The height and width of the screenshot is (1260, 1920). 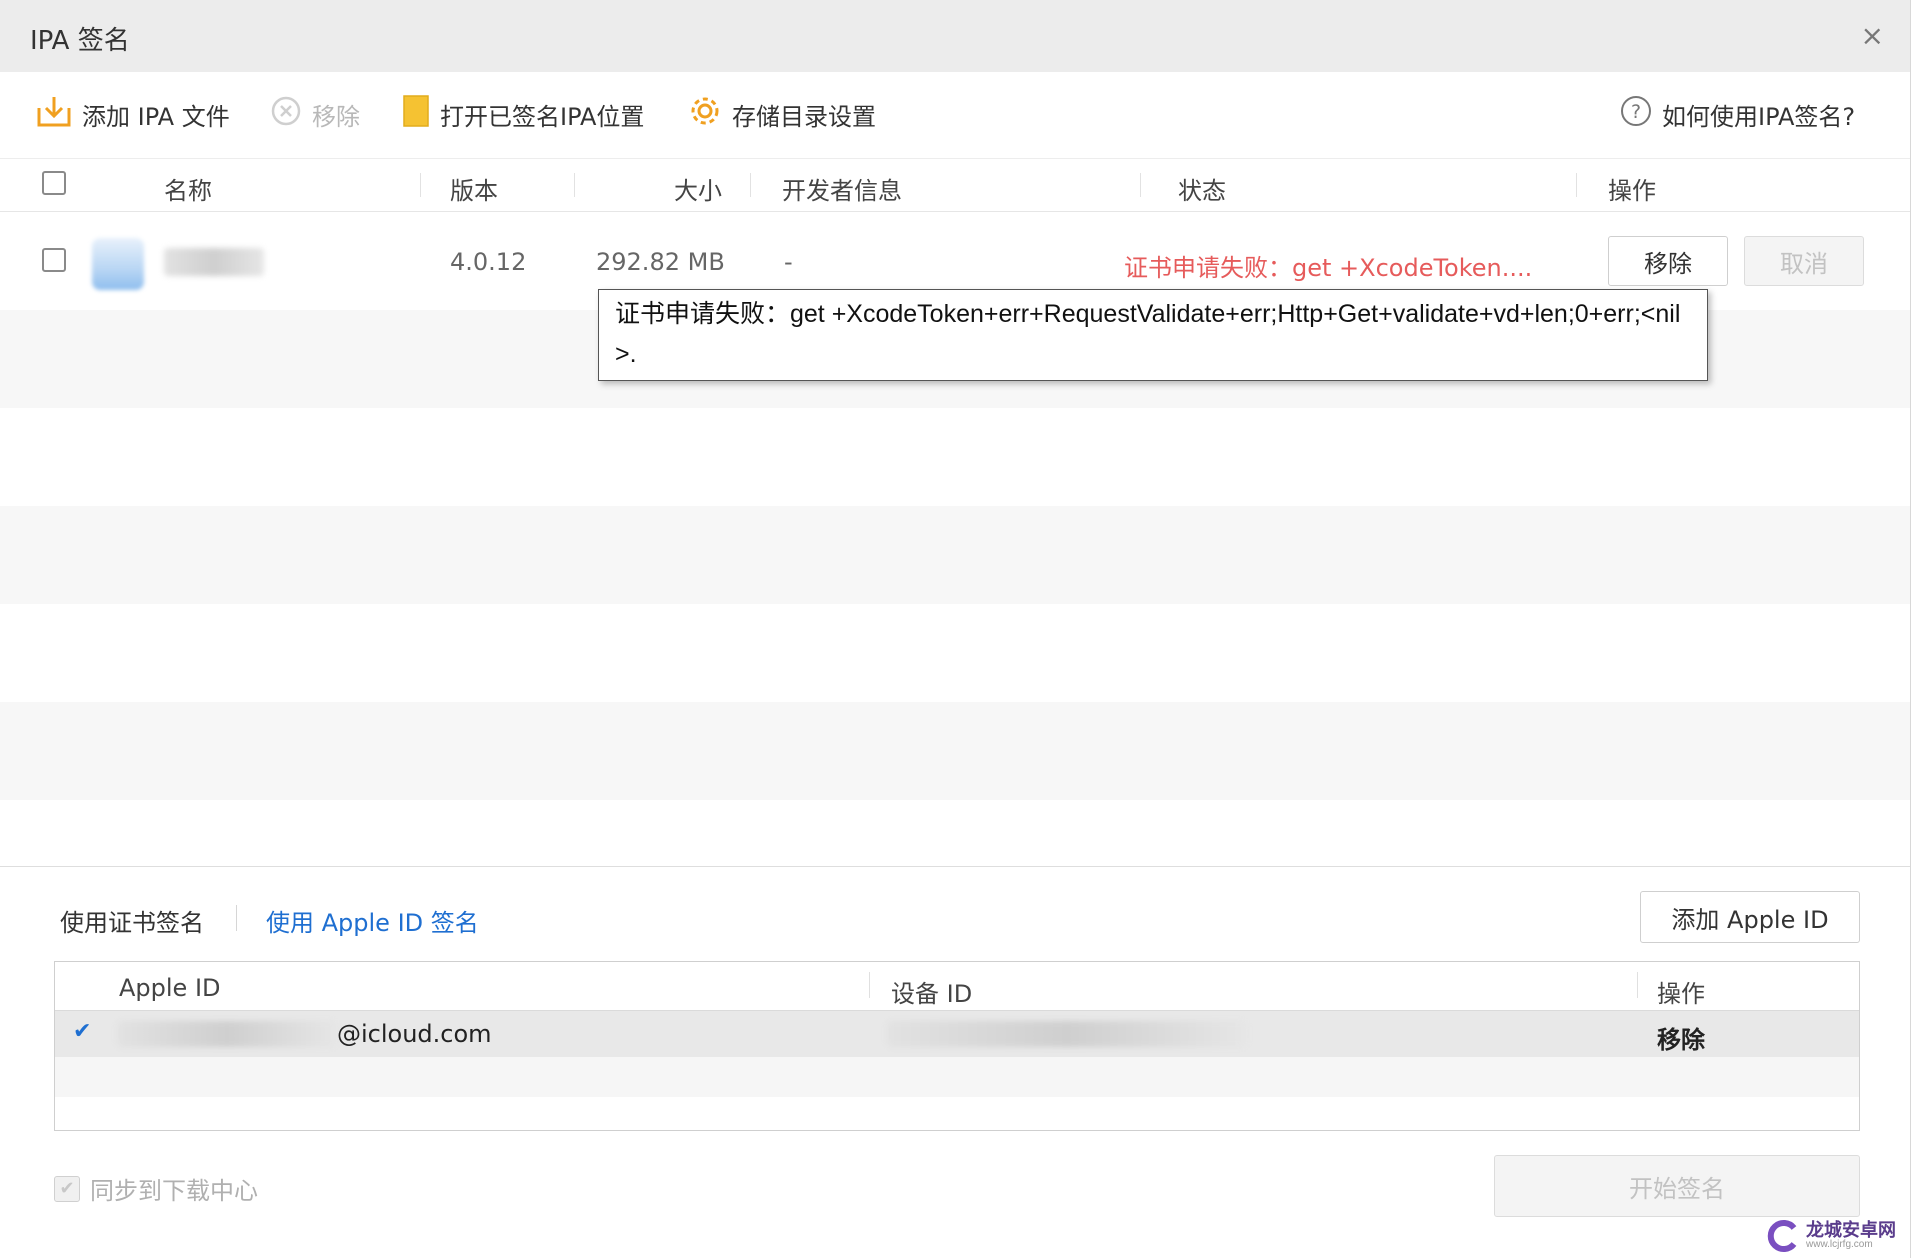 What do you see at coordinates (804, 116) in the screenshot?
I see `storage-settings-label: 存储目录设置` at bounding box center [804, 116].